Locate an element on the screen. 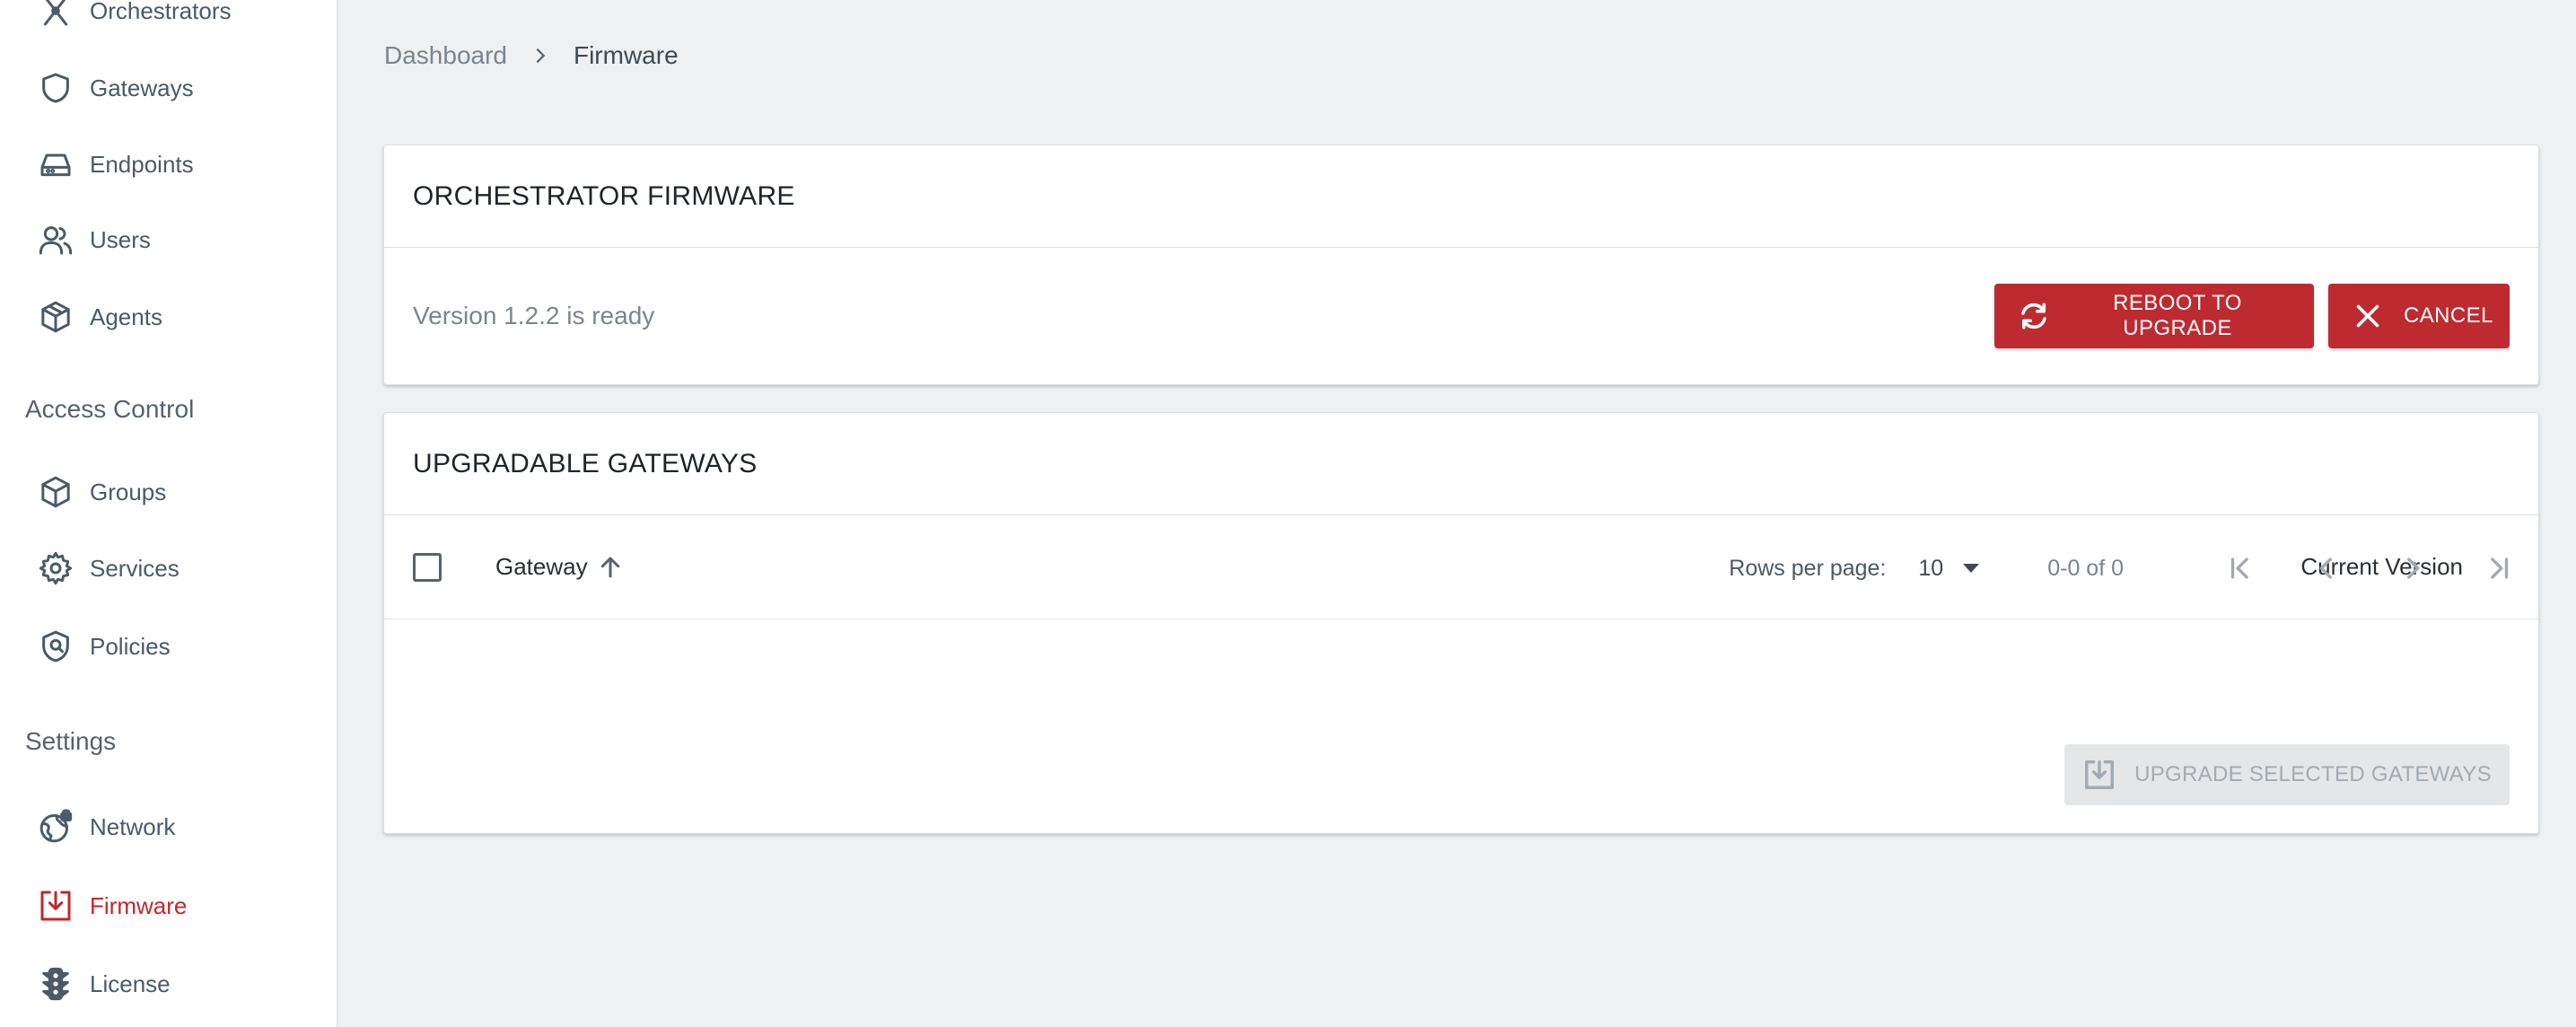  sidebar-item-label: License is located at coordinates (130, 983).